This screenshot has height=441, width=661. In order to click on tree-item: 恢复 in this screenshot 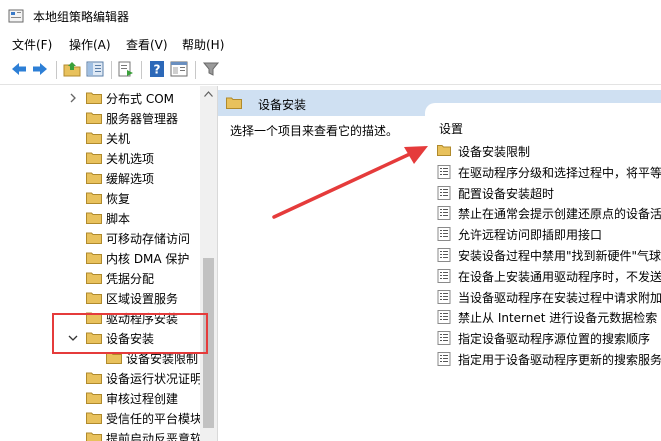, I will do `click(100, 198)`.